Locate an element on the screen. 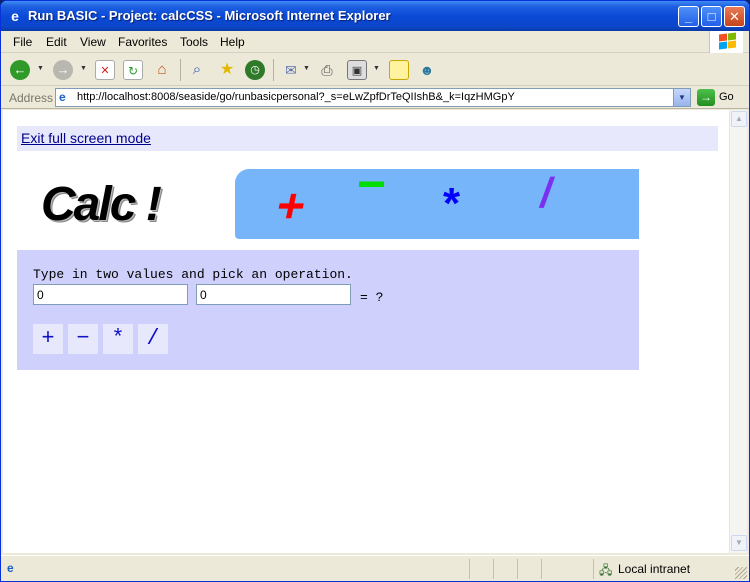  status-bar: e 🖧 Local intranet is located at coordinates (375, 568).